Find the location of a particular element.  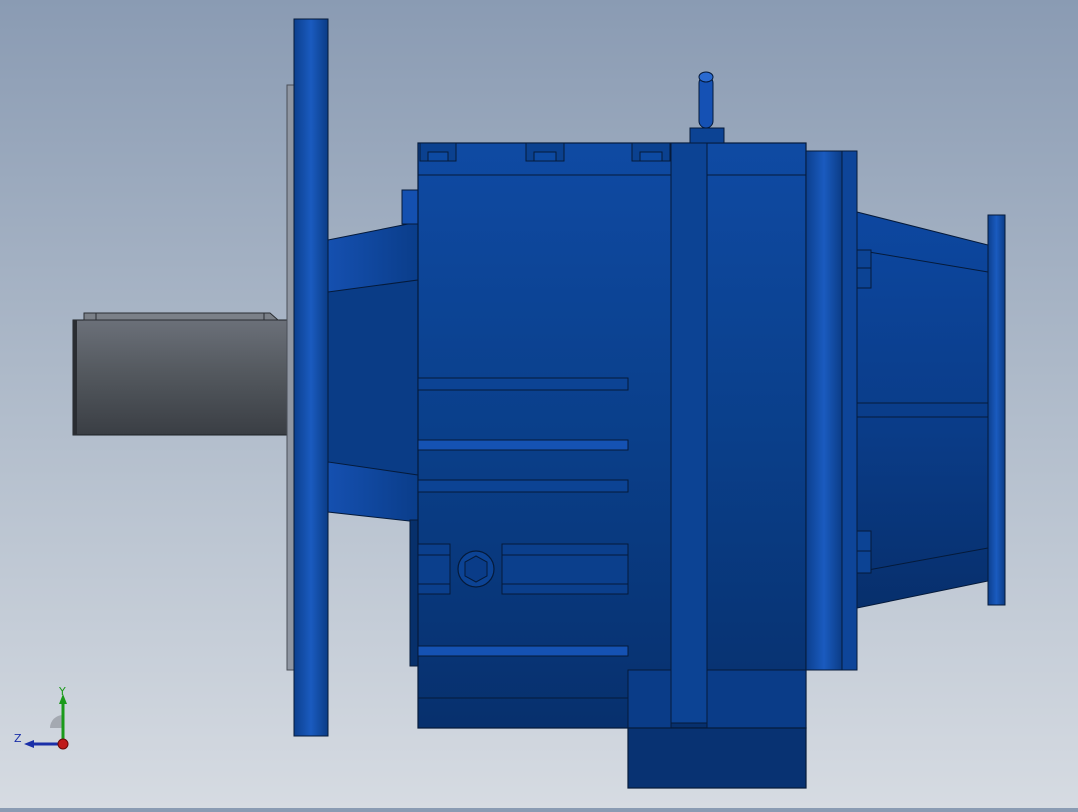

drain-plug is located at coordinates (476, 569).